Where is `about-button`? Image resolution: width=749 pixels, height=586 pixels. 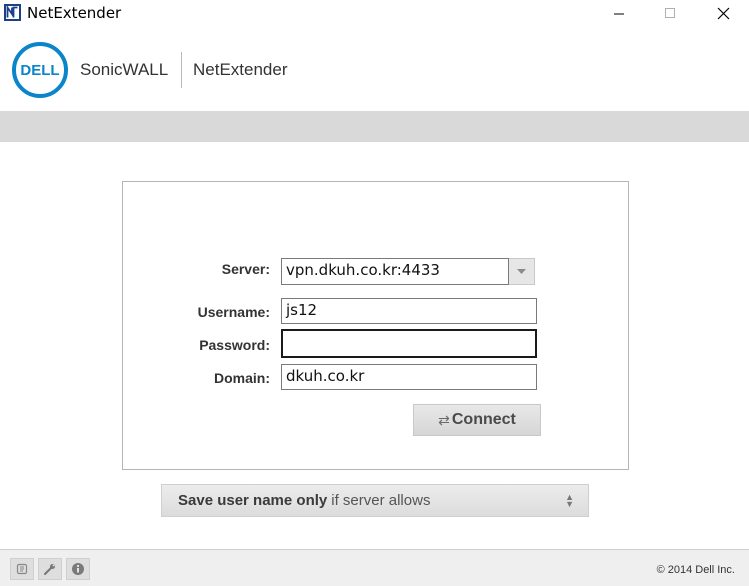 about-button is located at coordinates (78, 569).